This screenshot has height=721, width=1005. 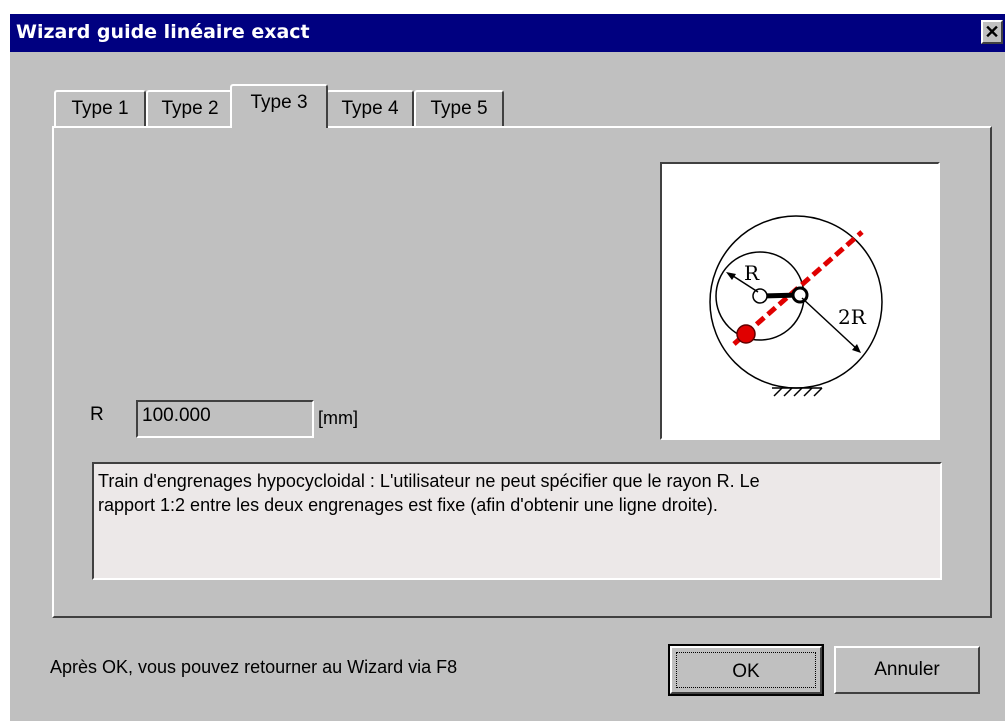 I want to click on r-arrow-head-icon, so click(x=731, y=276).